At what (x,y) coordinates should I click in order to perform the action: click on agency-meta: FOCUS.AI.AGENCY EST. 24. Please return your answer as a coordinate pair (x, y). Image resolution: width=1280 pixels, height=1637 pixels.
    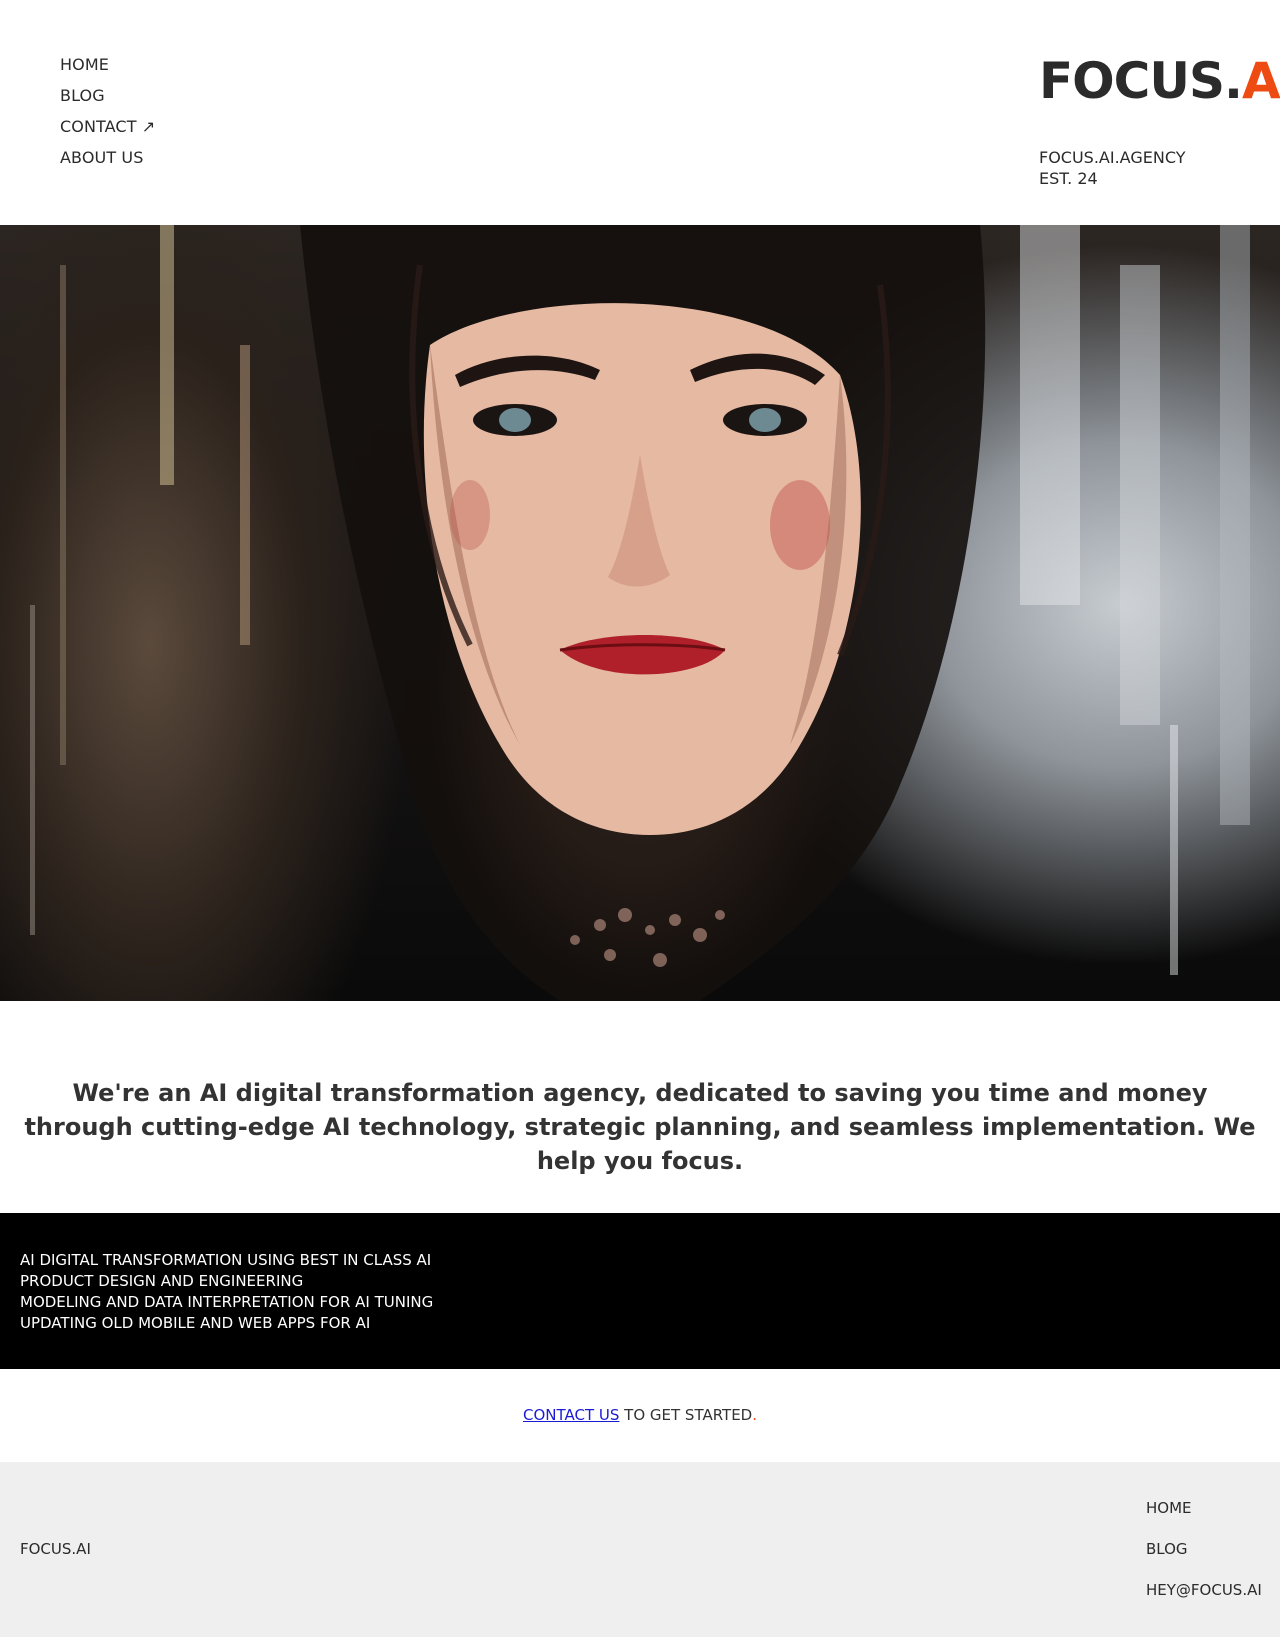
    Looking at the image, I should click on (1112, 168).